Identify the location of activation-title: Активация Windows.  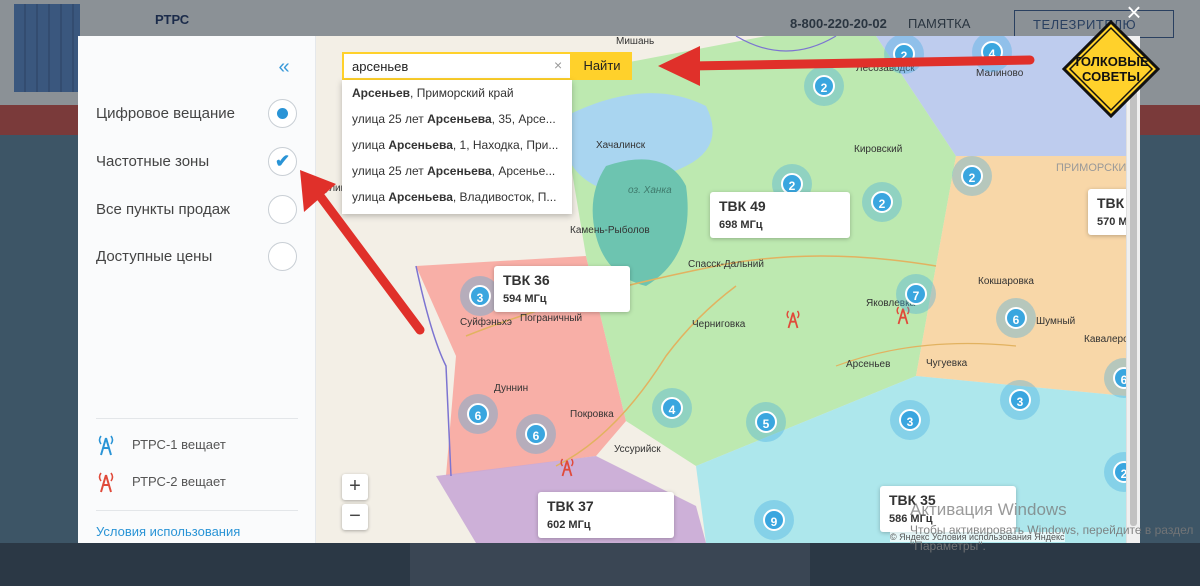
(988, 509).